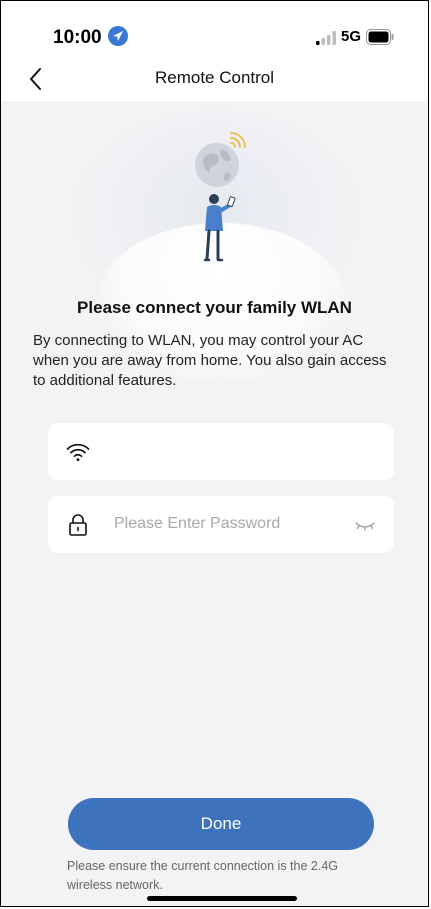 The width and height of the screenshot is (431, 909). I want to click on status-bar: 10:00 5G, so click(214, 31).